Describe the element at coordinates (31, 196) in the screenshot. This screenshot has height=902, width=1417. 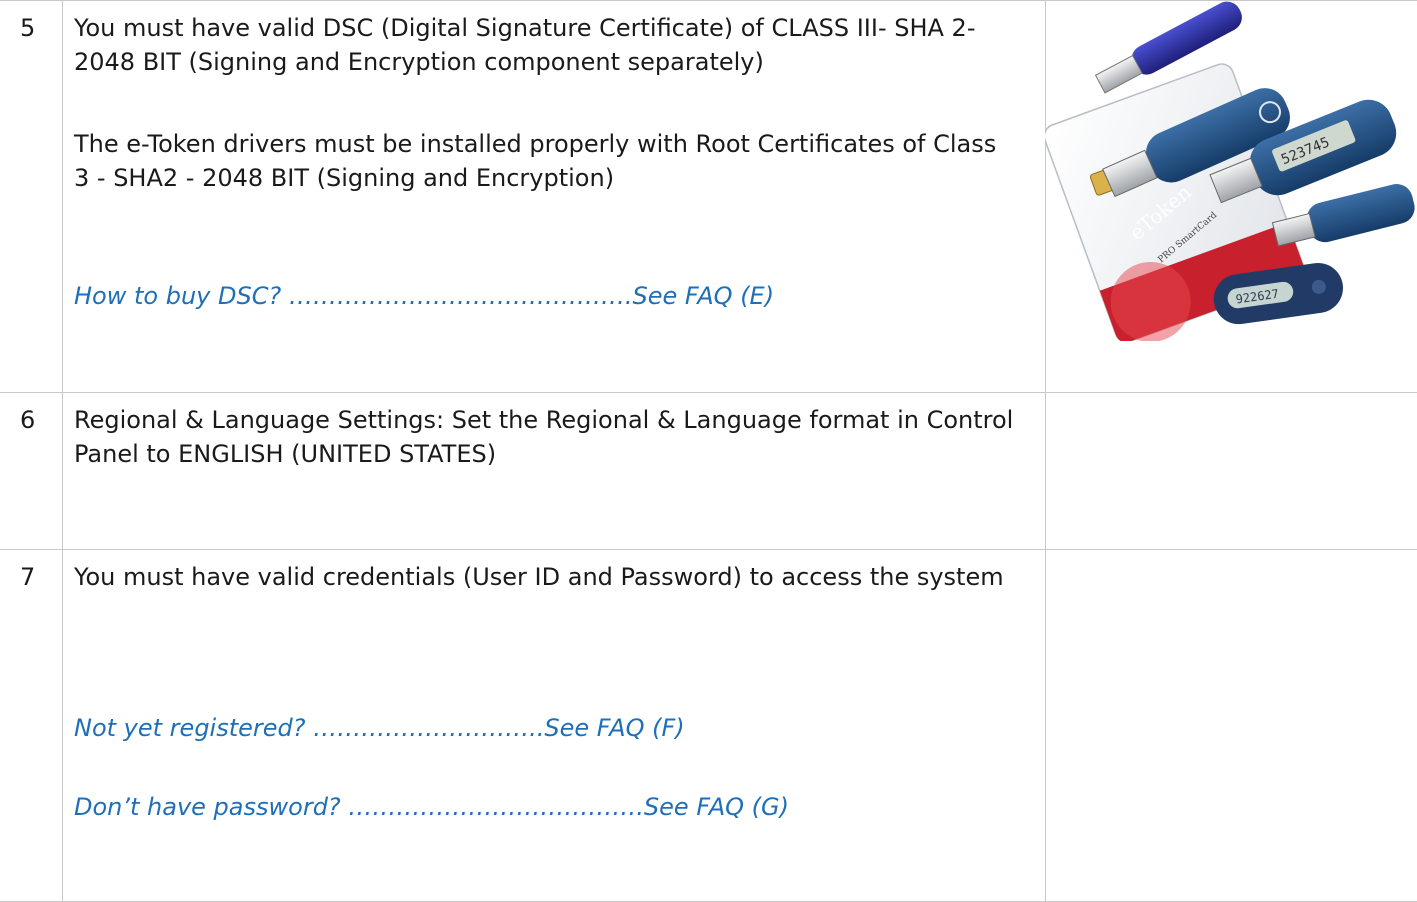
I see `row-number-cell: 5` at that location.